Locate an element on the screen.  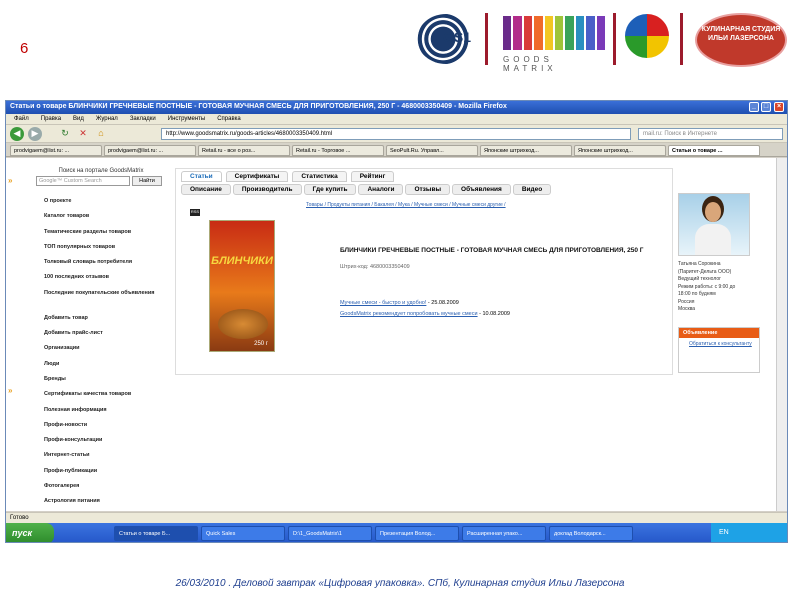
sidebar-item: Каталог товаров is located at coordinates (101, 220).